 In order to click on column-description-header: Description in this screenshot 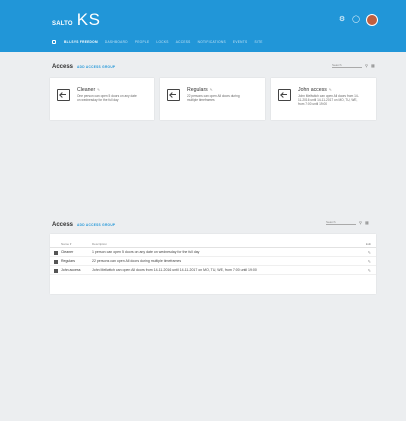, I will do `click(100, 244)`.